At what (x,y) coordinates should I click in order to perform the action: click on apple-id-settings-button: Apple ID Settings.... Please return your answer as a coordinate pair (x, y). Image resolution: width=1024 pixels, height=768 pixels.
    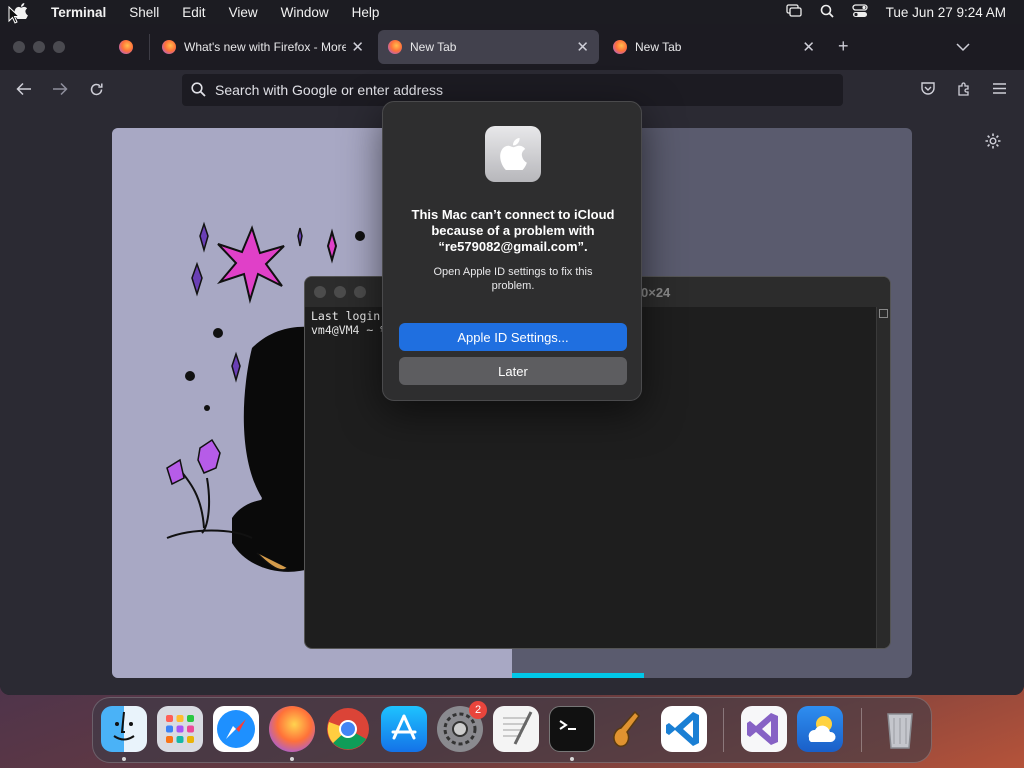
    Looking at the image, I should click on (513, 337).